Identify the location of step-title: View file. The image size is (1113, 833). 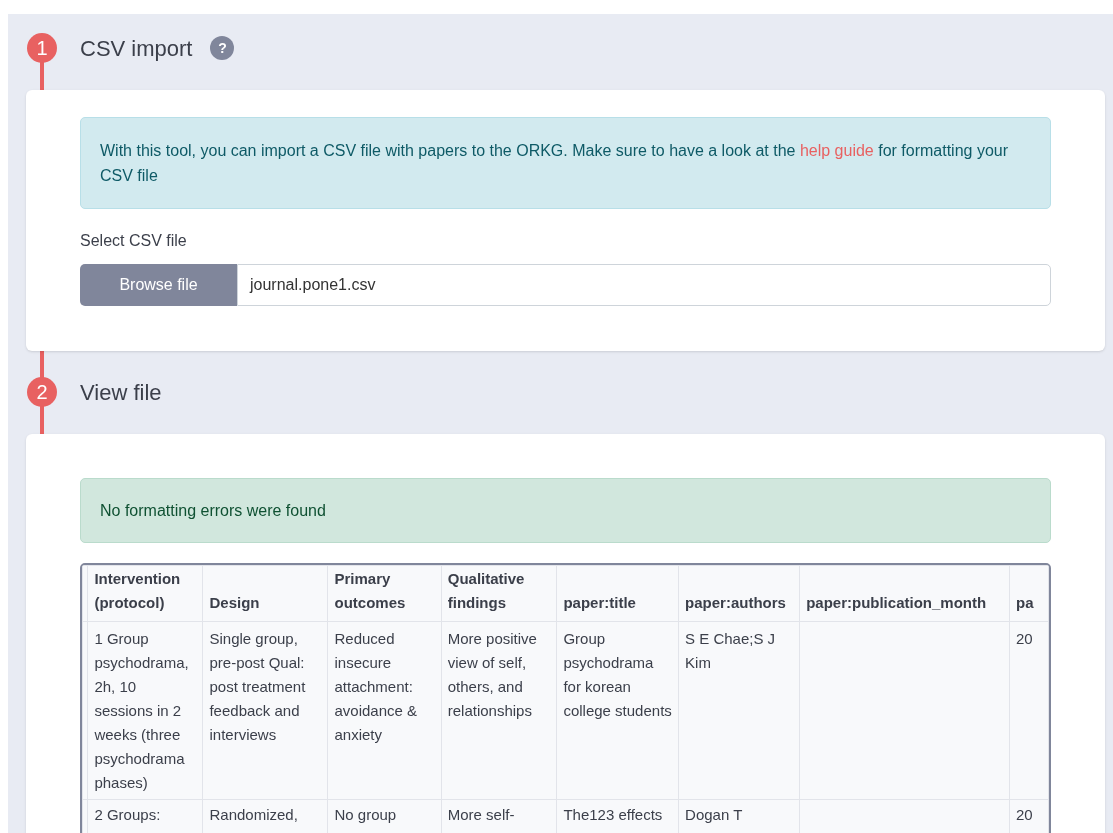
(121, 392).